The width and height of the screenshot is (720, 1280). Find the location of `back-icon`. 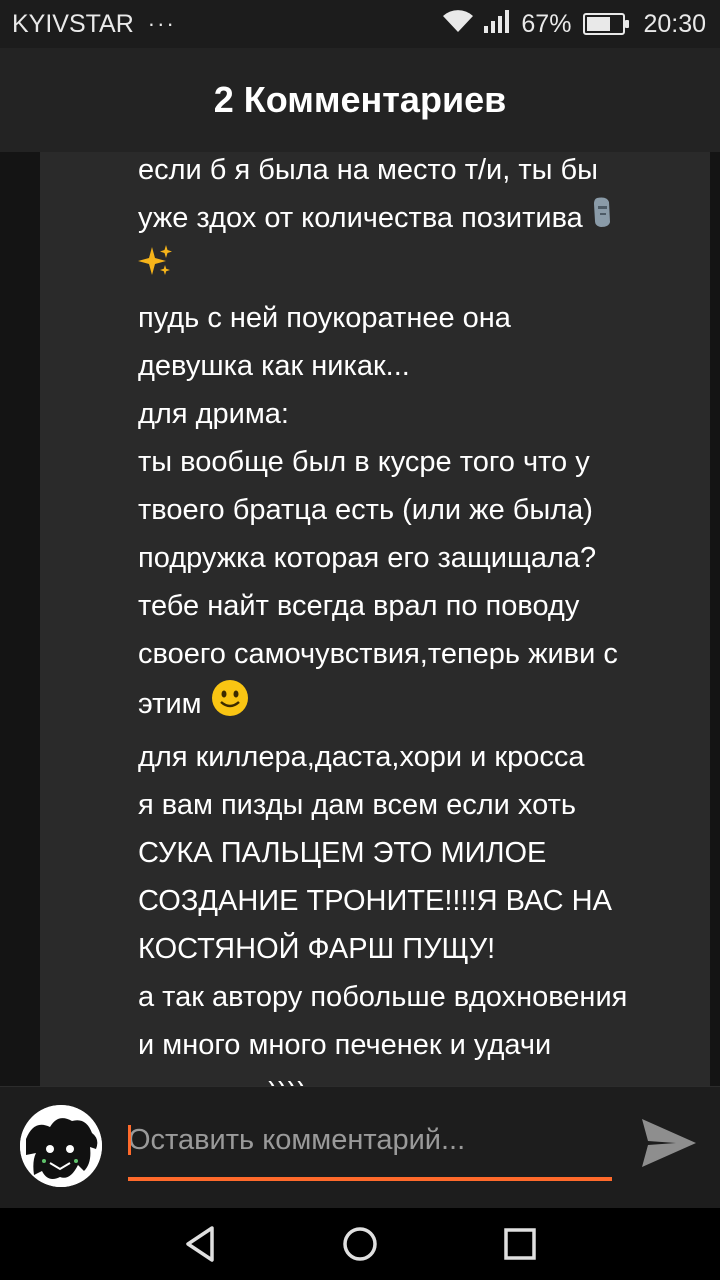

back-icon is located at coordinates (200, 1244).